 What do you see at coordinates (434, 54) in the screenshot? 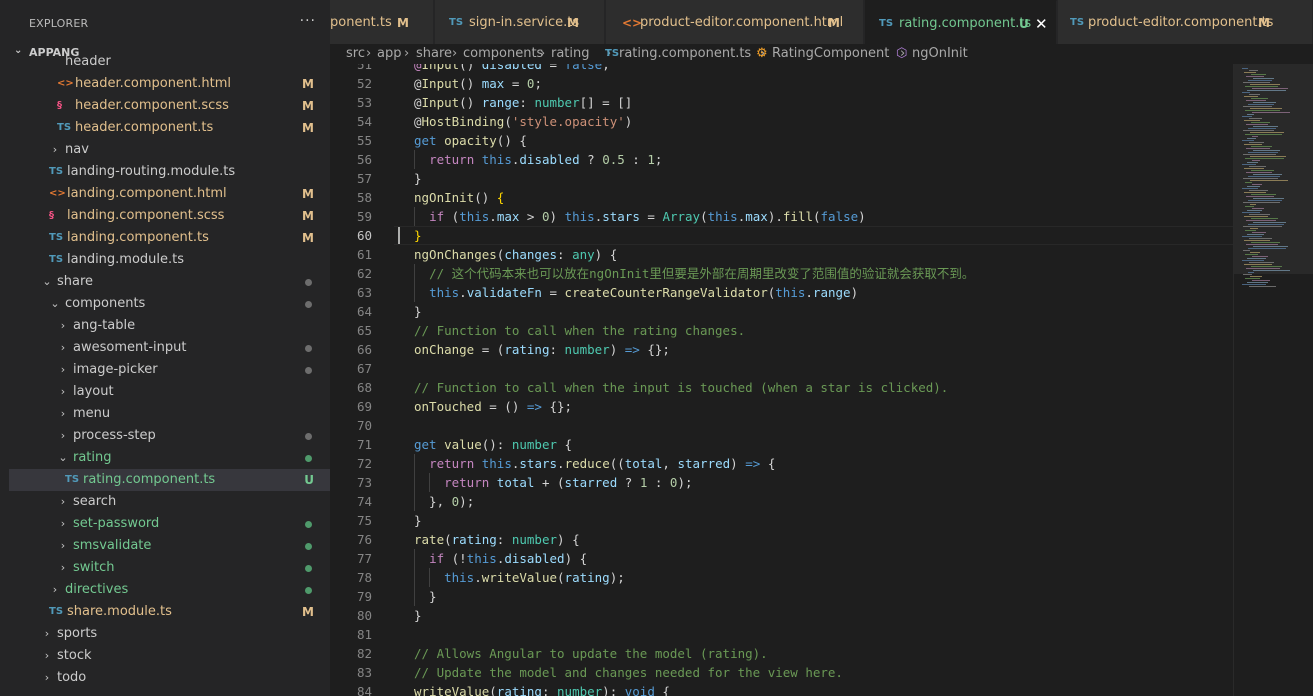
I see `breadcrumb-item: share` at bounding box center [434, 54].